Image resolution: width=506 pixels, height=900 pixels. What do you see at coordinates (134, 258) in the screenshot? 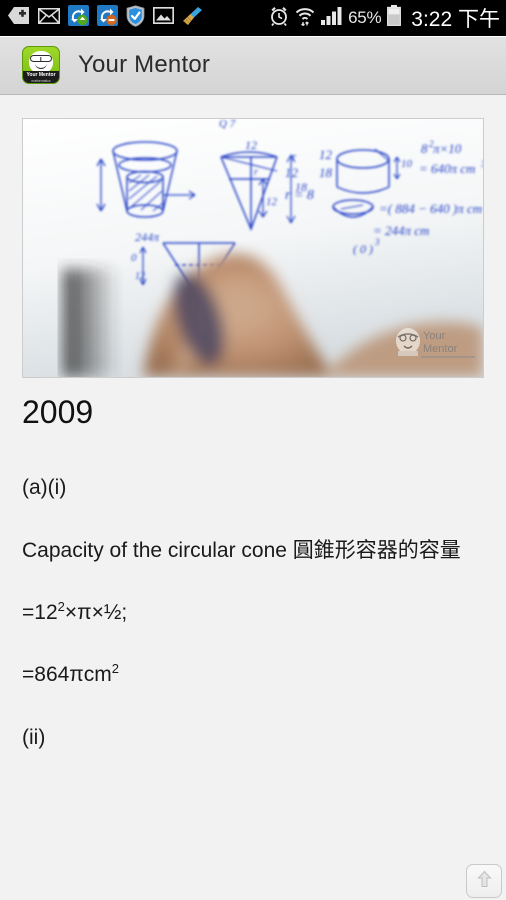
I see `svg-text: 0` at bounding box center [134, 258].